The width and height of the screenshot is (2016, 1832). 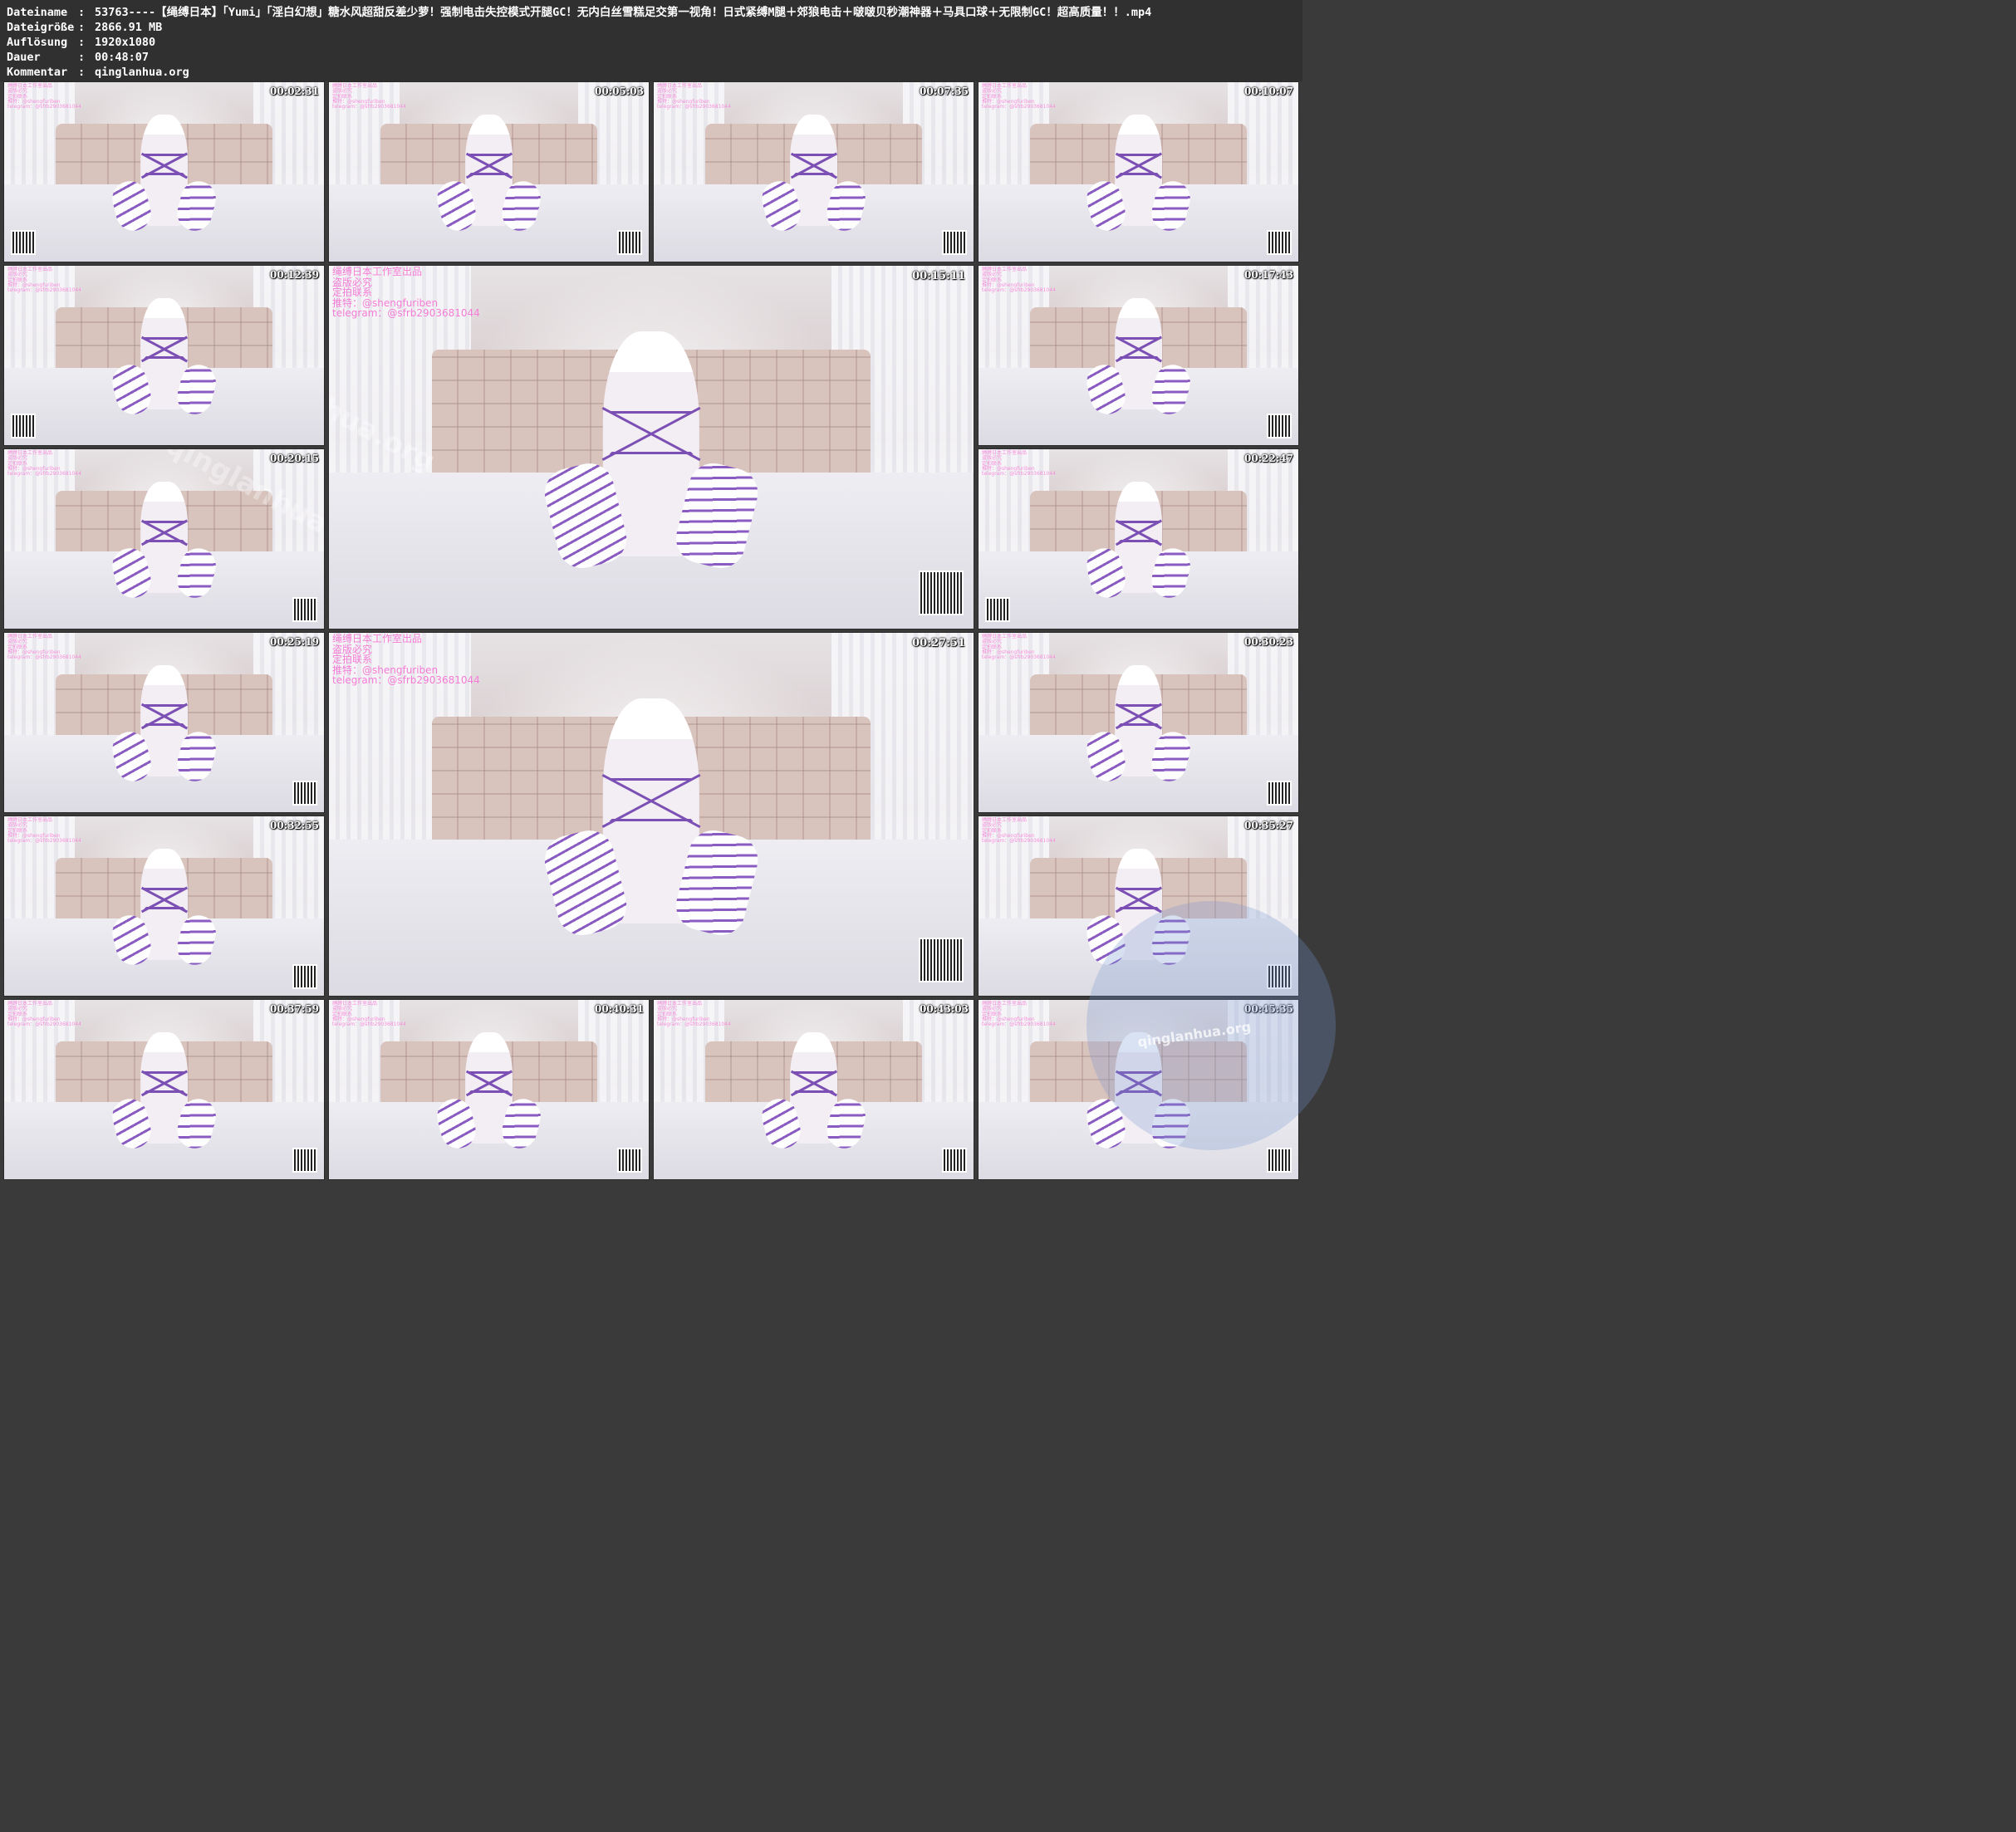 I want to click on timestamp: 00:07:35, so click(x=945, y=91).